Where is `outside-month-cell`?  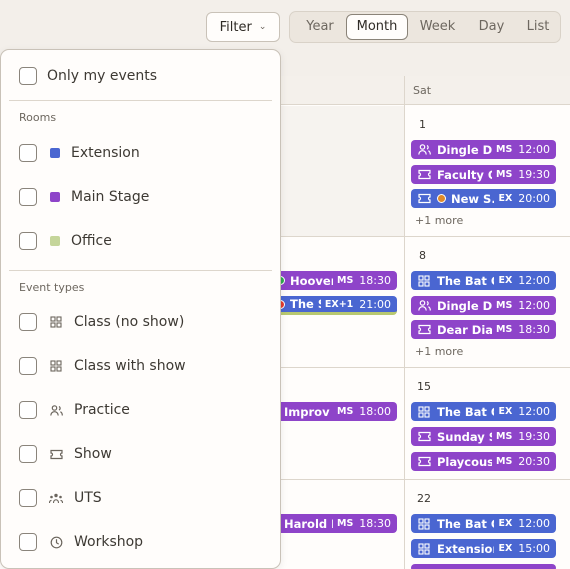
outside-month-cell is located at coordinates (342, 171).